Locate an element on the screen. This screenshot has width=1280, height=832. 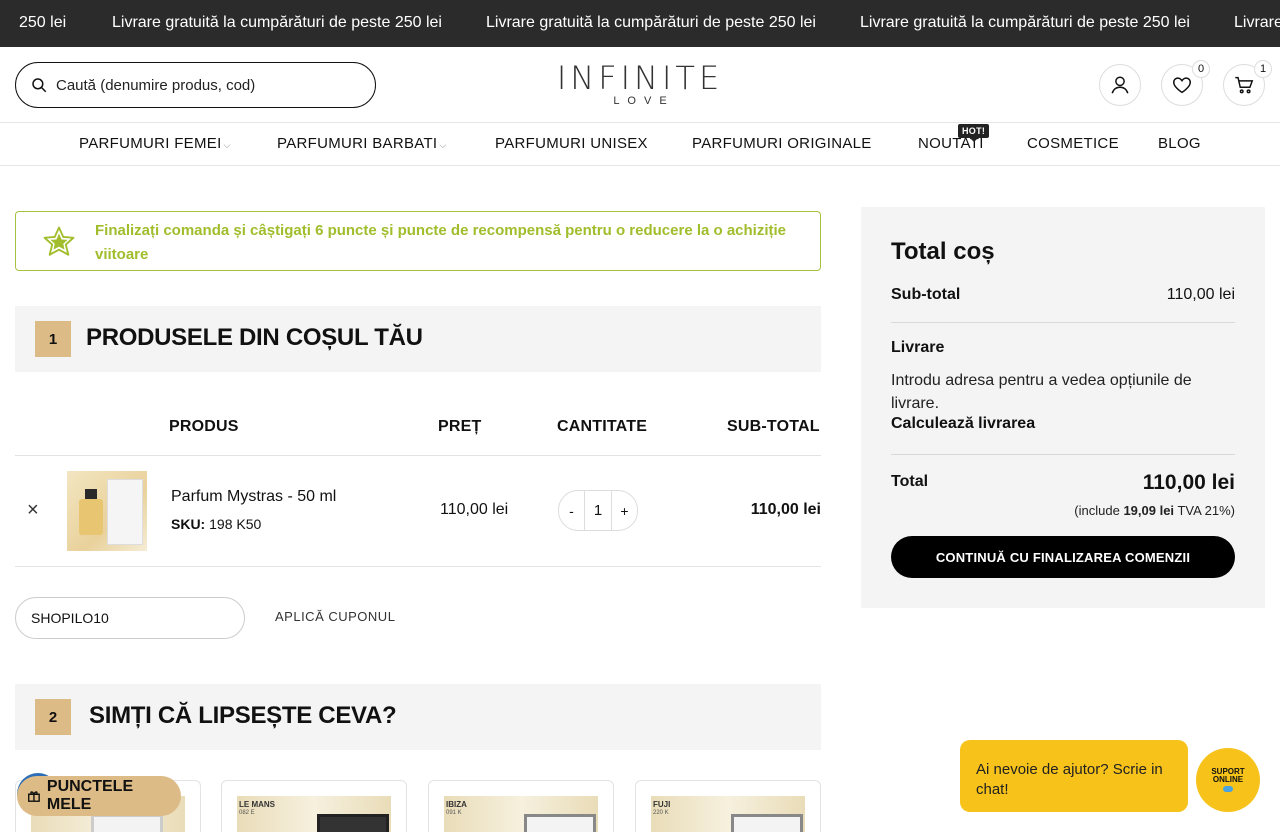
product-sku: SKU: 198 K50 is located at coordinates (216, 524).